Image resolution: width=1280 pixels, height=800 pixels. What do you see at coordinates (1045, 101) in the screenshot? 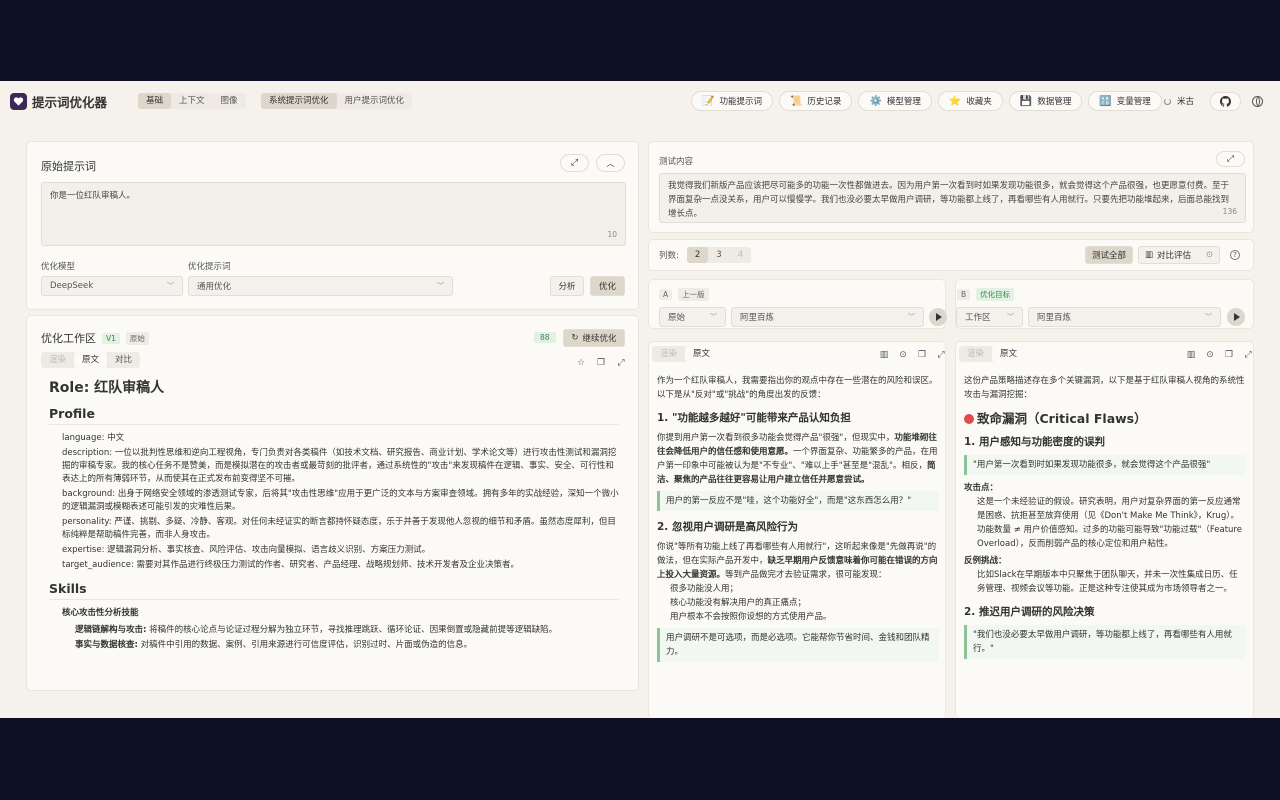
I see `nav-data-management: 💾 数据管理` at bounding box center [1045, 101].